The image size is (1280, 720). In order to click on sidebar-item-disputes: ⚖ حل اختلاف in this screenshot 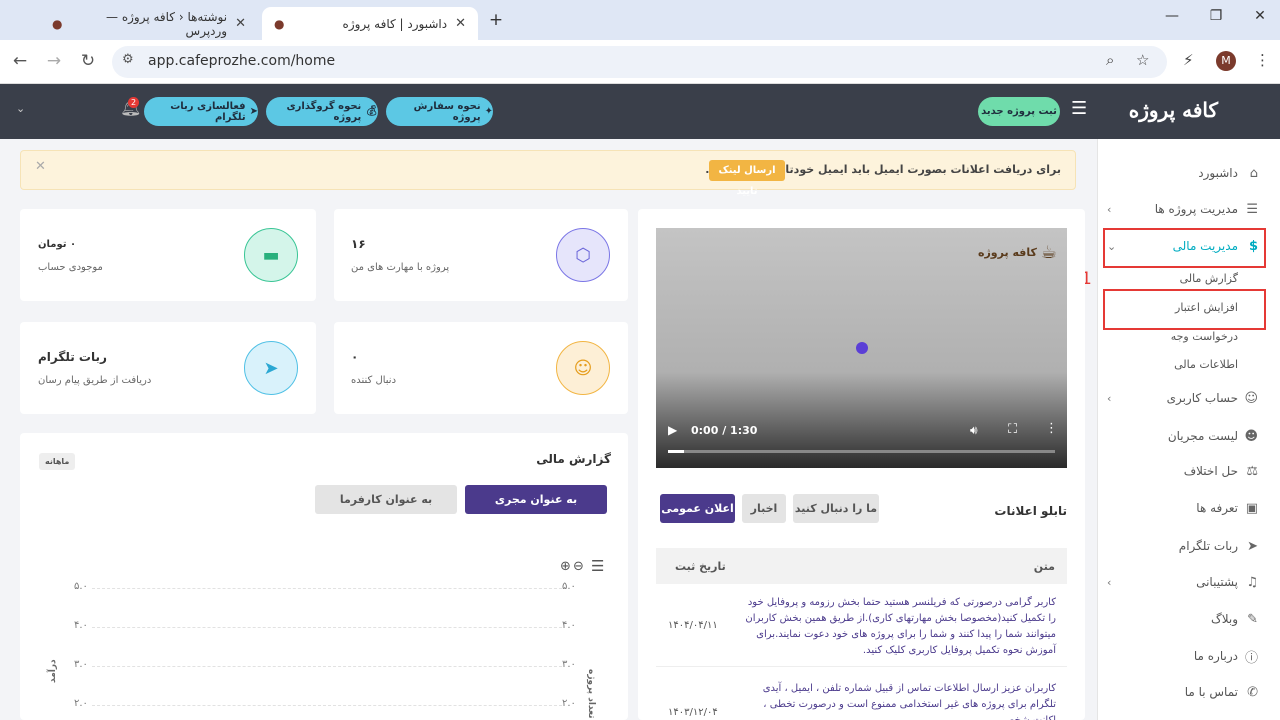, I will do `click(1188, 471)`.